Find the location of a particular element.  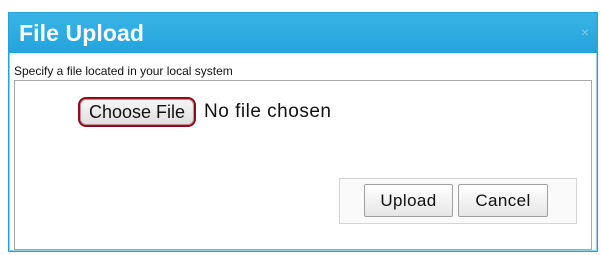

close-icon: × is located at coordinates (585, 32).